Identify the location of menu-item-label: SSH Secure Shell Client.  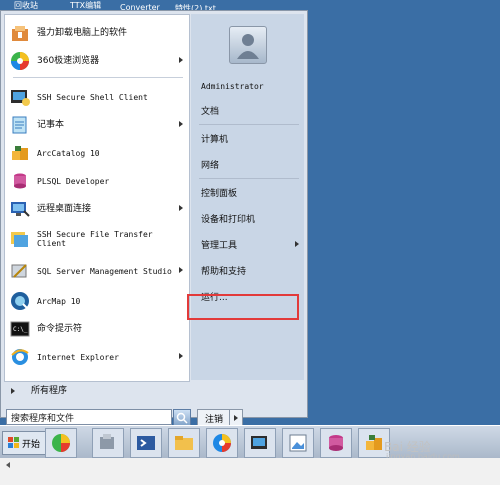
(92, 97).